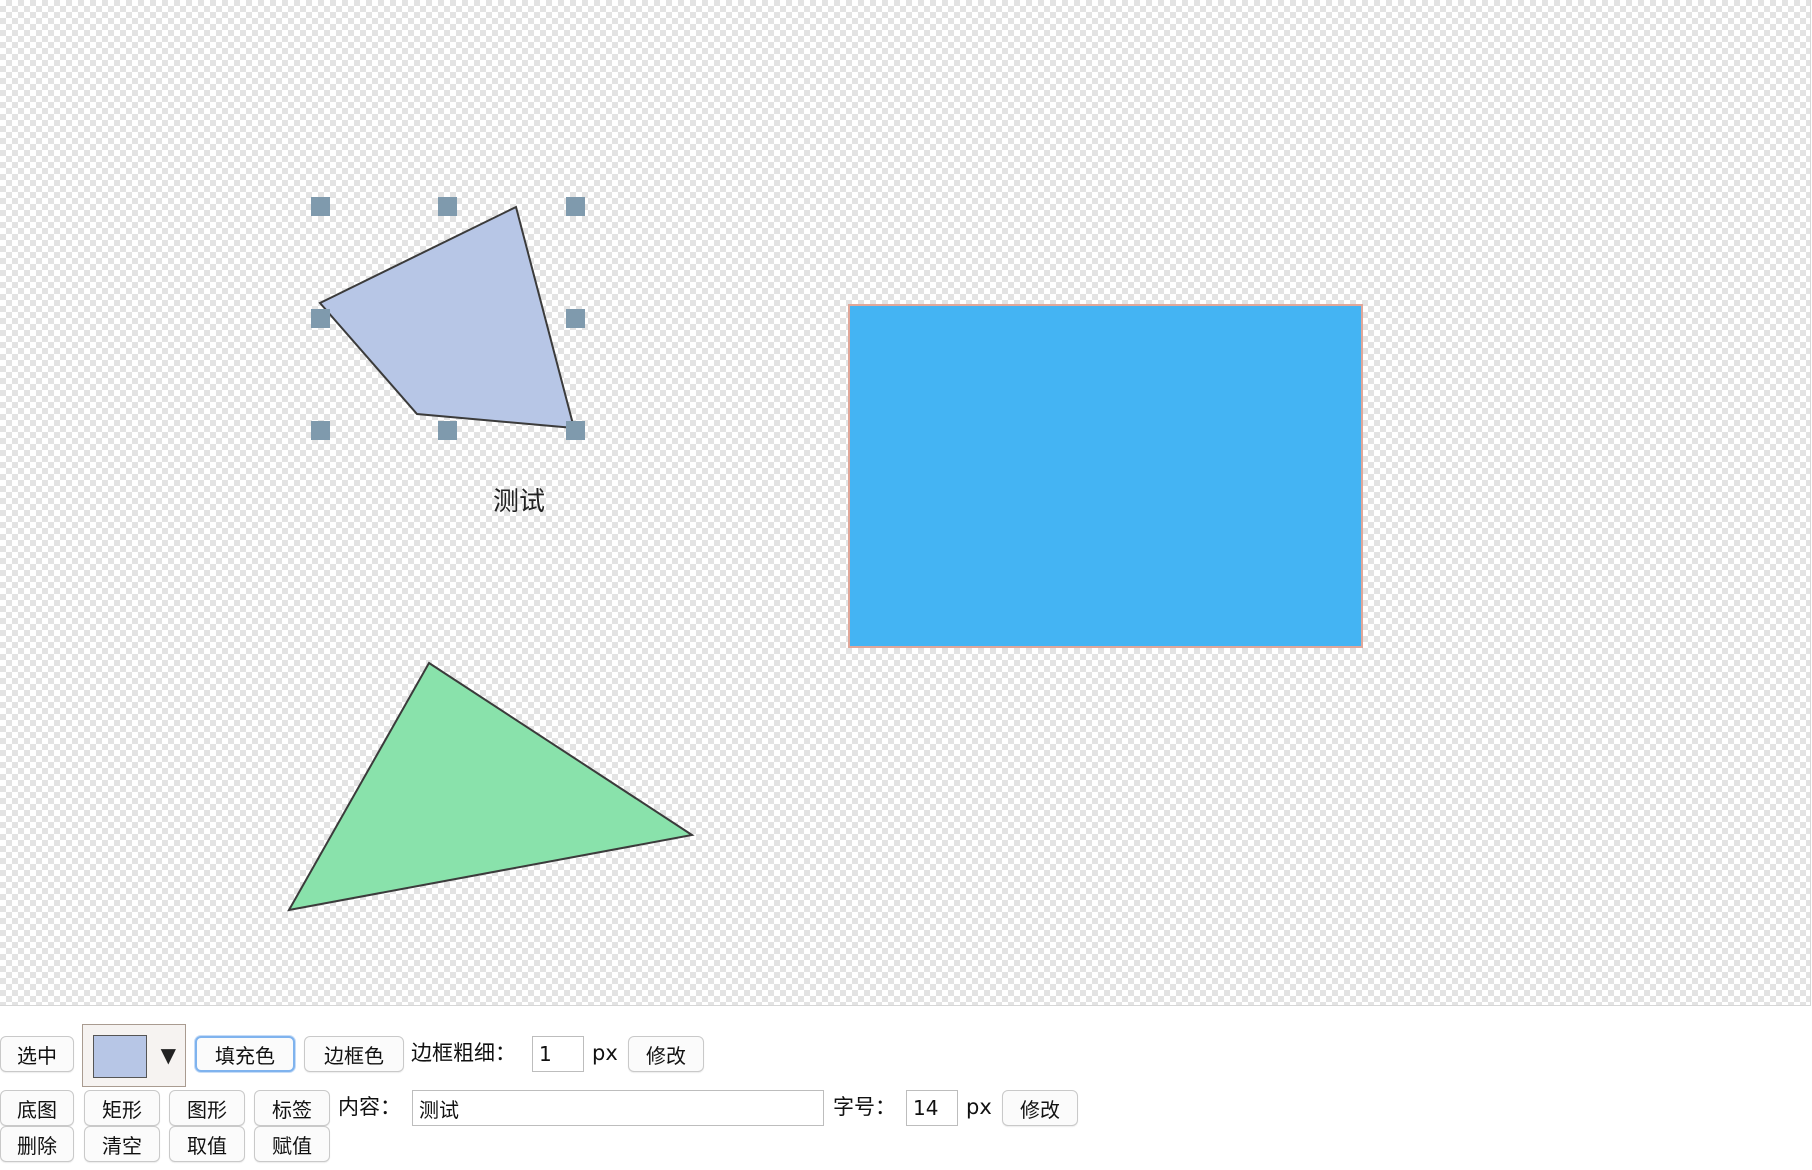 The image size is (1812, 1170). Describe the element at coordinates (1105, 476) in the screenshot. I see `rectangle-shape` at that location.